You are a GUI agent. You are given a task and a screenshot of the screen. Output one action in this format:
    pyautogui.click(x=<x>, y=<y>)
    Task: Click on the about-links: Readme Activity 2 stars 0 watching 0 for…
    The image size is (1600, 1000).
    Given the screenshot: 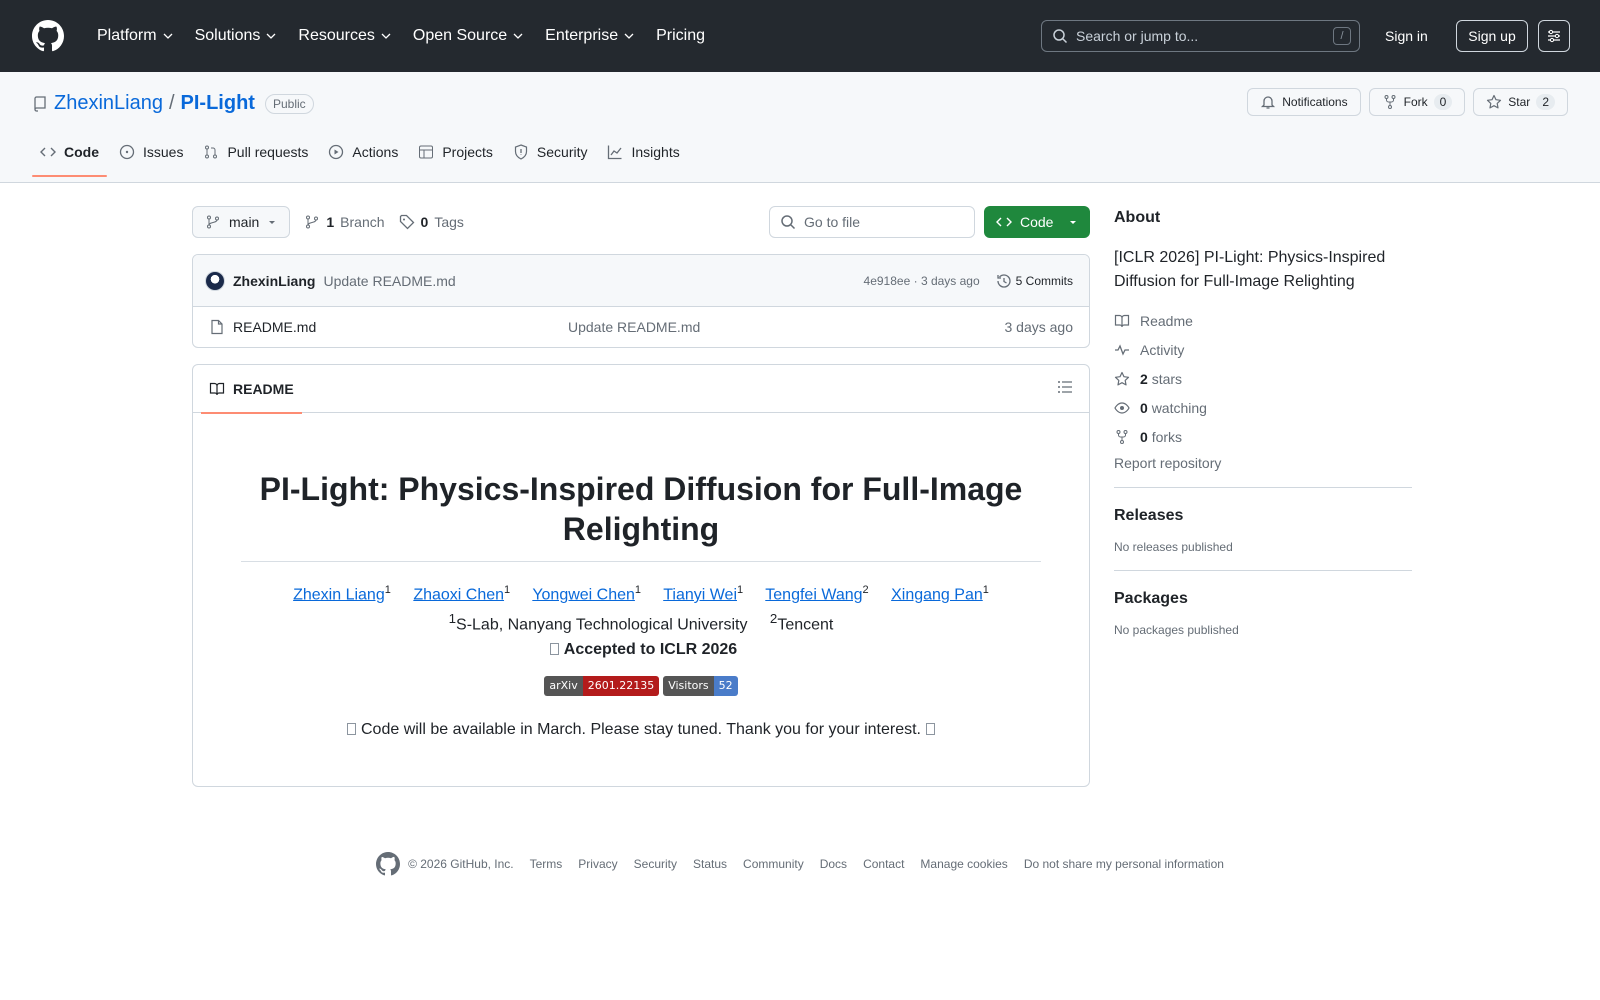 What is the action you would take?
    pyautogui.click(x=1263, y=389)
    